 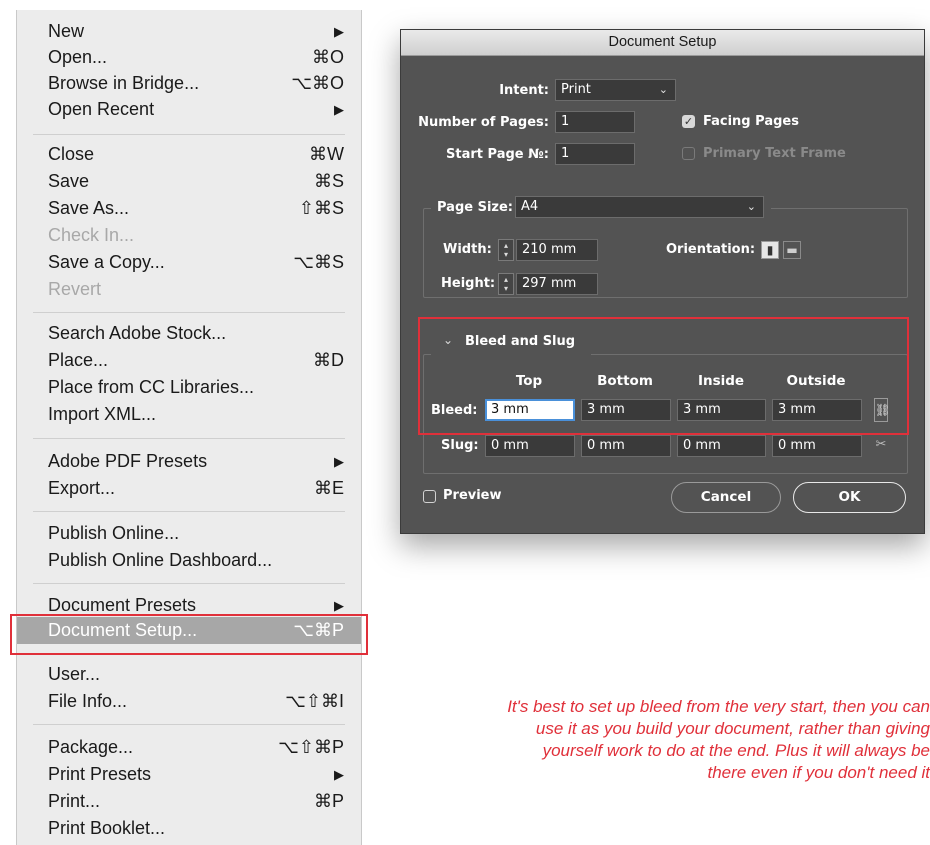 I want to click on slug-outside-field: 0 mm, so click(x=817, y=446).